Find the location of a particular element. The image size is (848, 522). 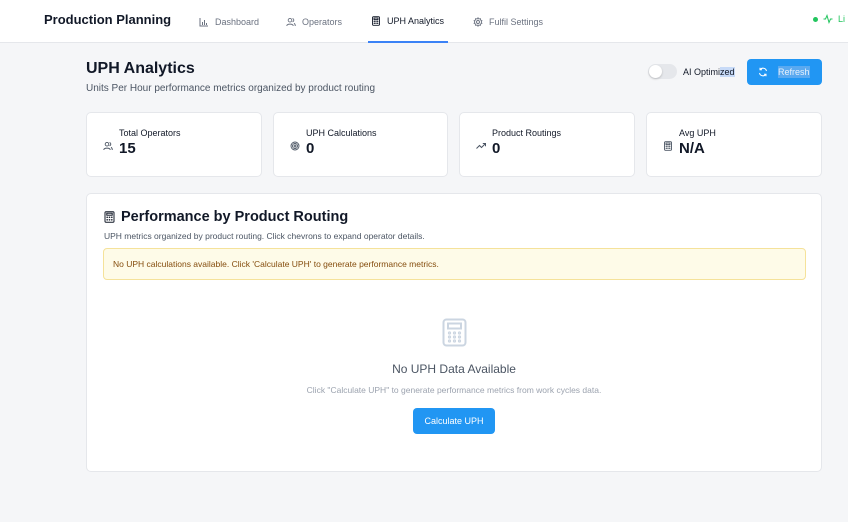

stat-label: Total Operators is located at coordinates (150, 133).